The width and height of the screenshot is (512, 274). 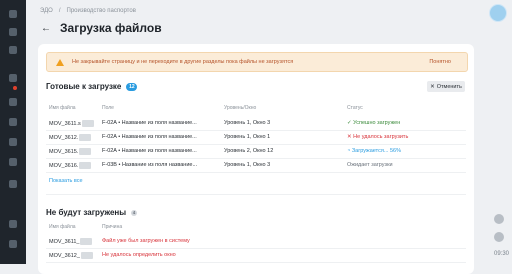 What do you see at coordinates (15, 88) in the screenshot?
I see `notification-dot` at bounding box center [15, 88].